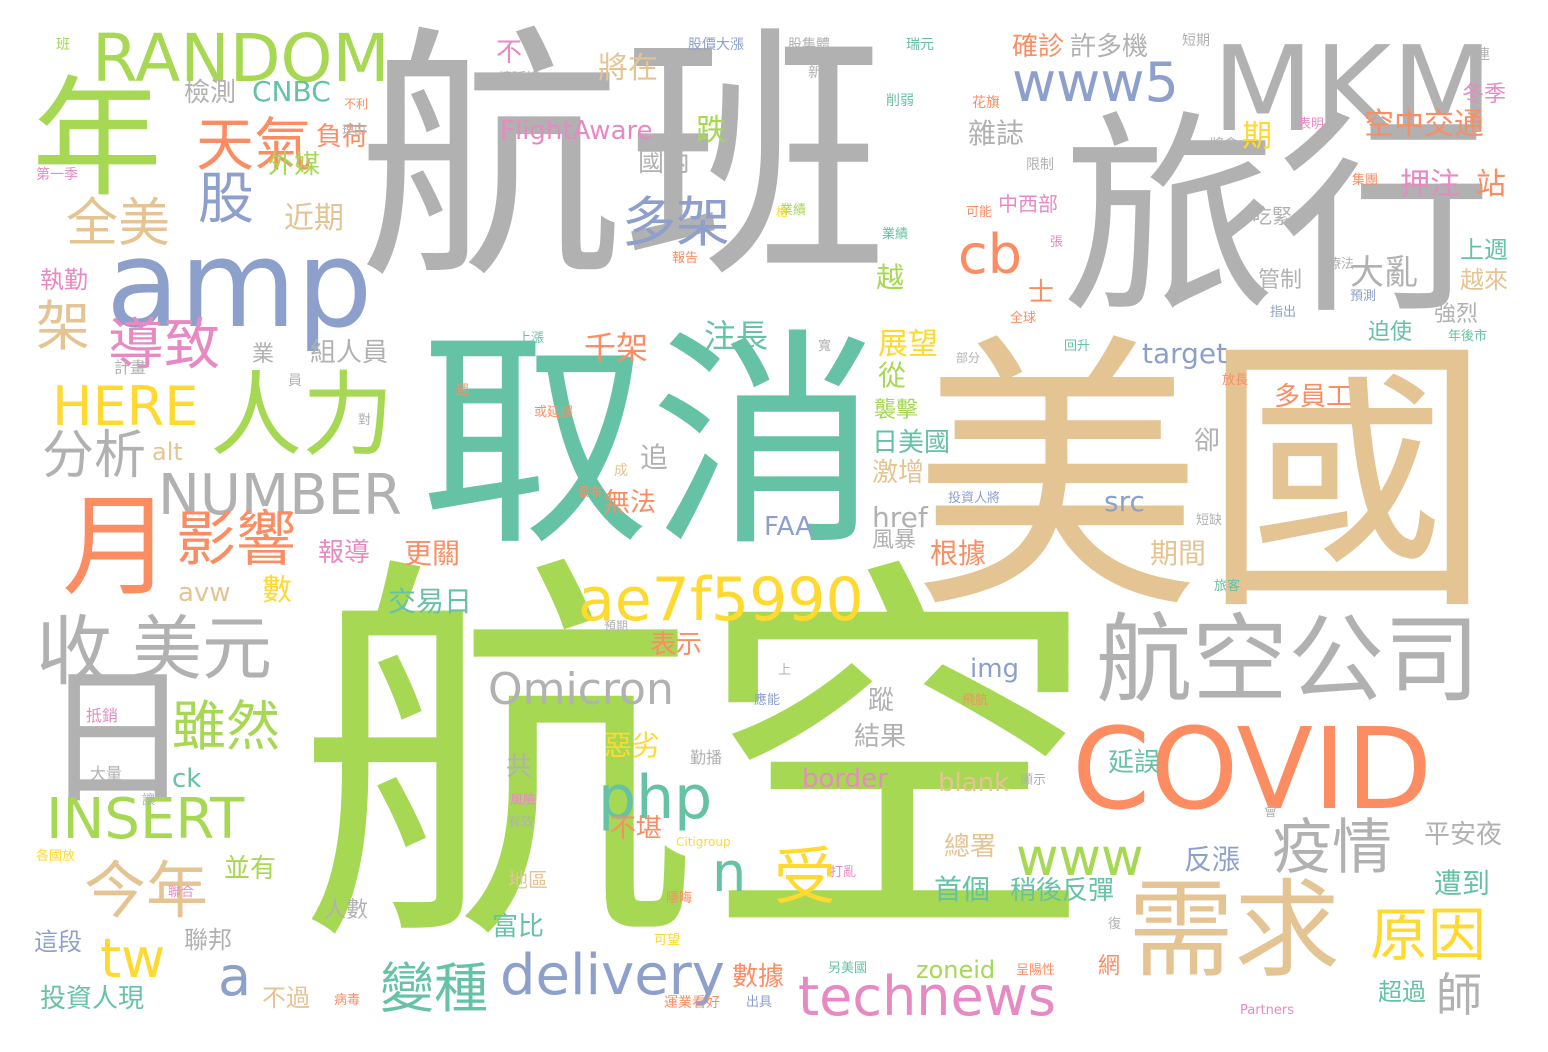 The height and width of the screenshot is (1052, 1548). I want to click on word-cloud-word: 需求, so click(1234, 930).